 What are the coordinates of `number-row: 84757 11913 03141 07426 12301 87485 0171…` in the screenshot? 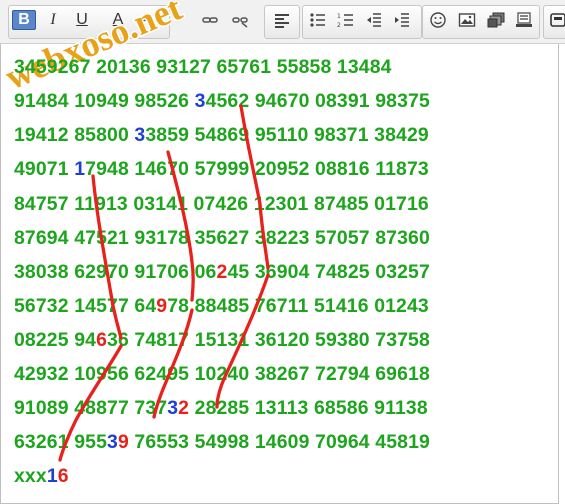 It's located at (221, 204).